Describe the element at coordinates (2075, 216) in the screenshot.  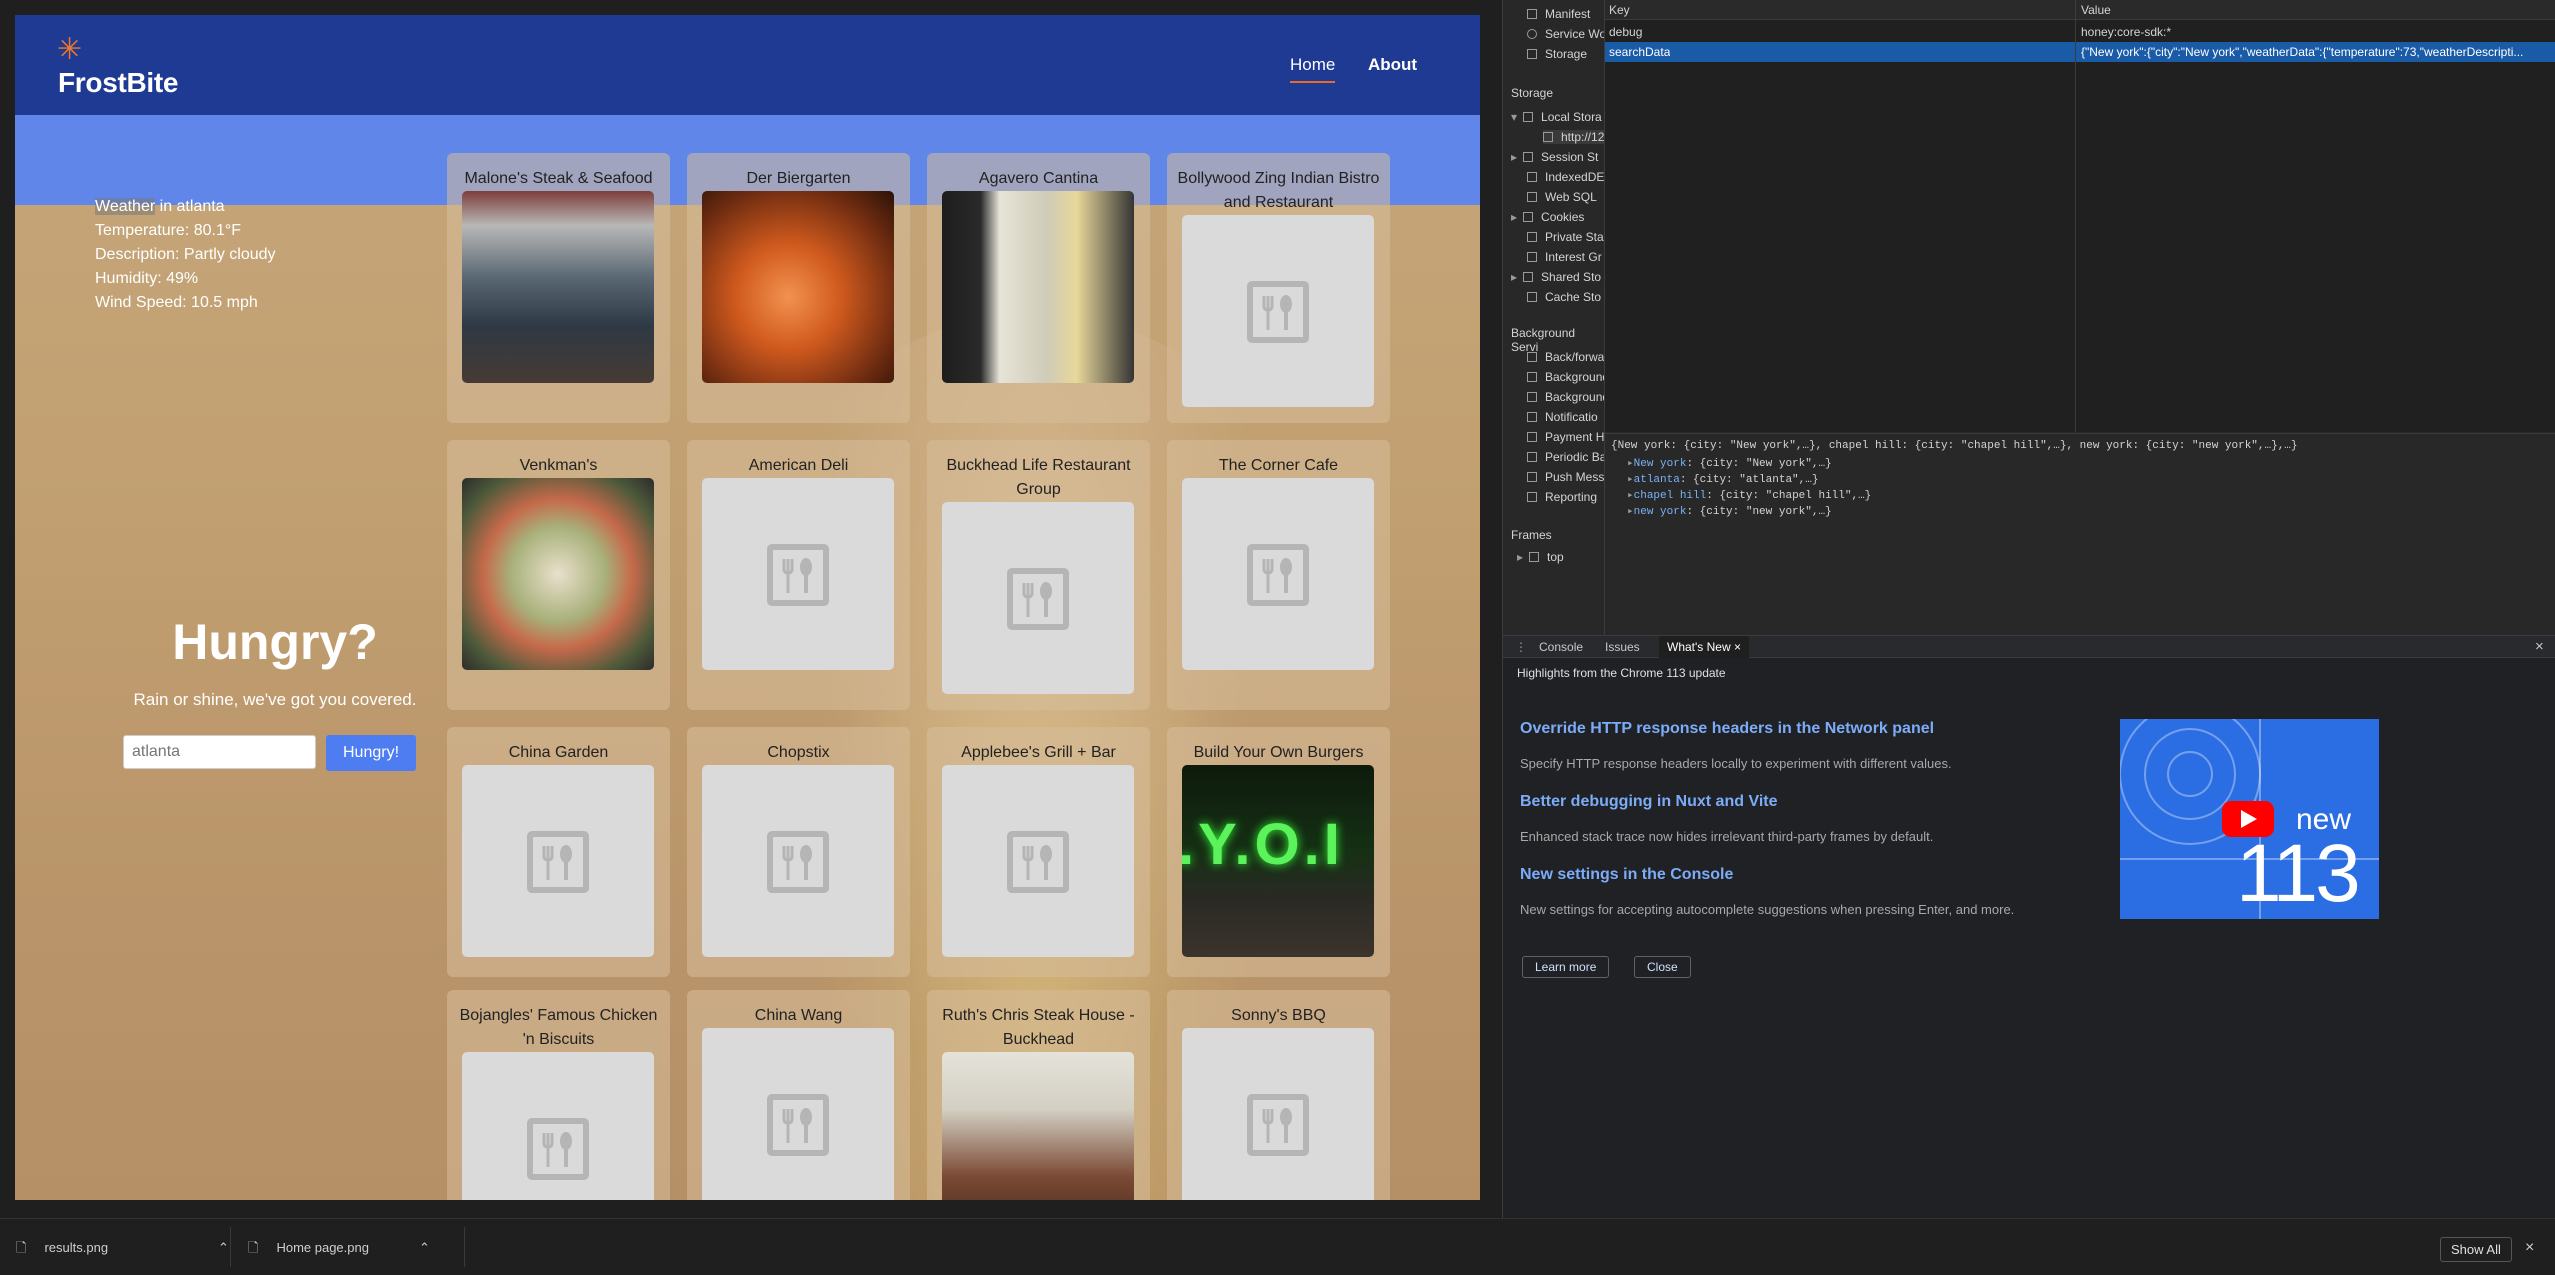
I see `column-divider` at that location.